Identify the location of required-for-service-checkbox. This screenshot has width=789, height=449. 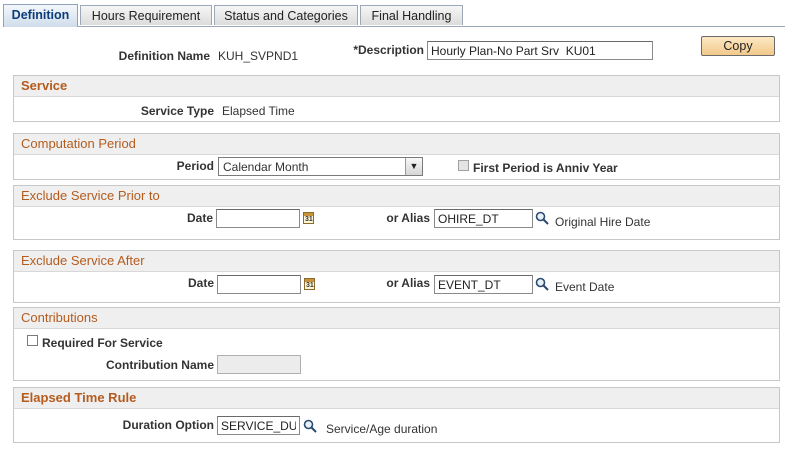
(32, 340).